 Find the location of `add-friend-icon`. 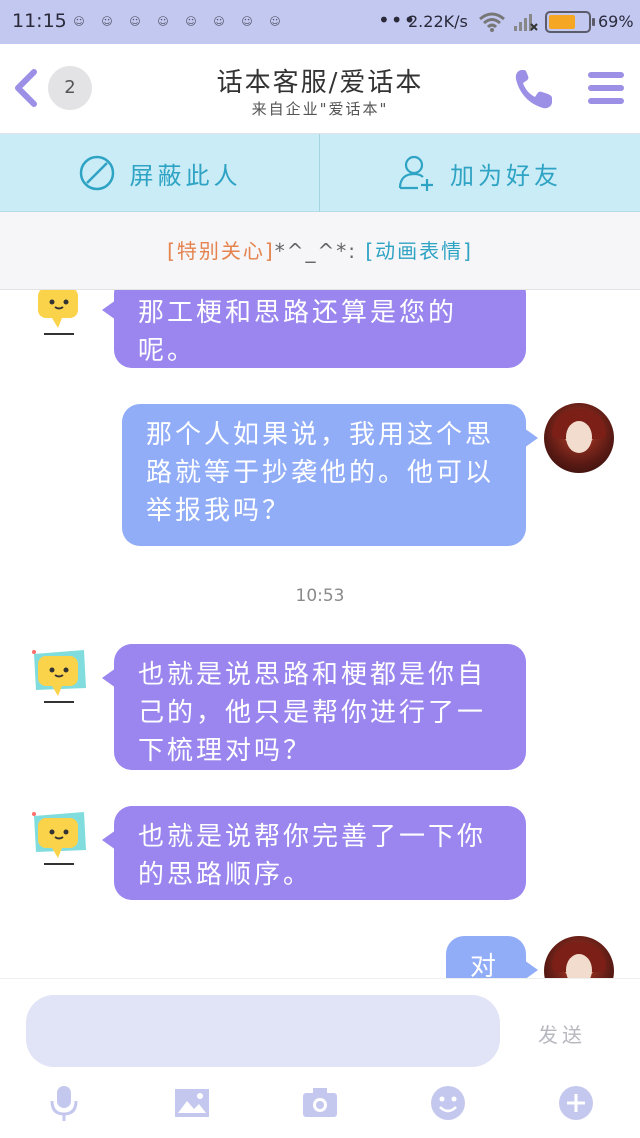

add-friend-icon is located at coordinates (415, 173).